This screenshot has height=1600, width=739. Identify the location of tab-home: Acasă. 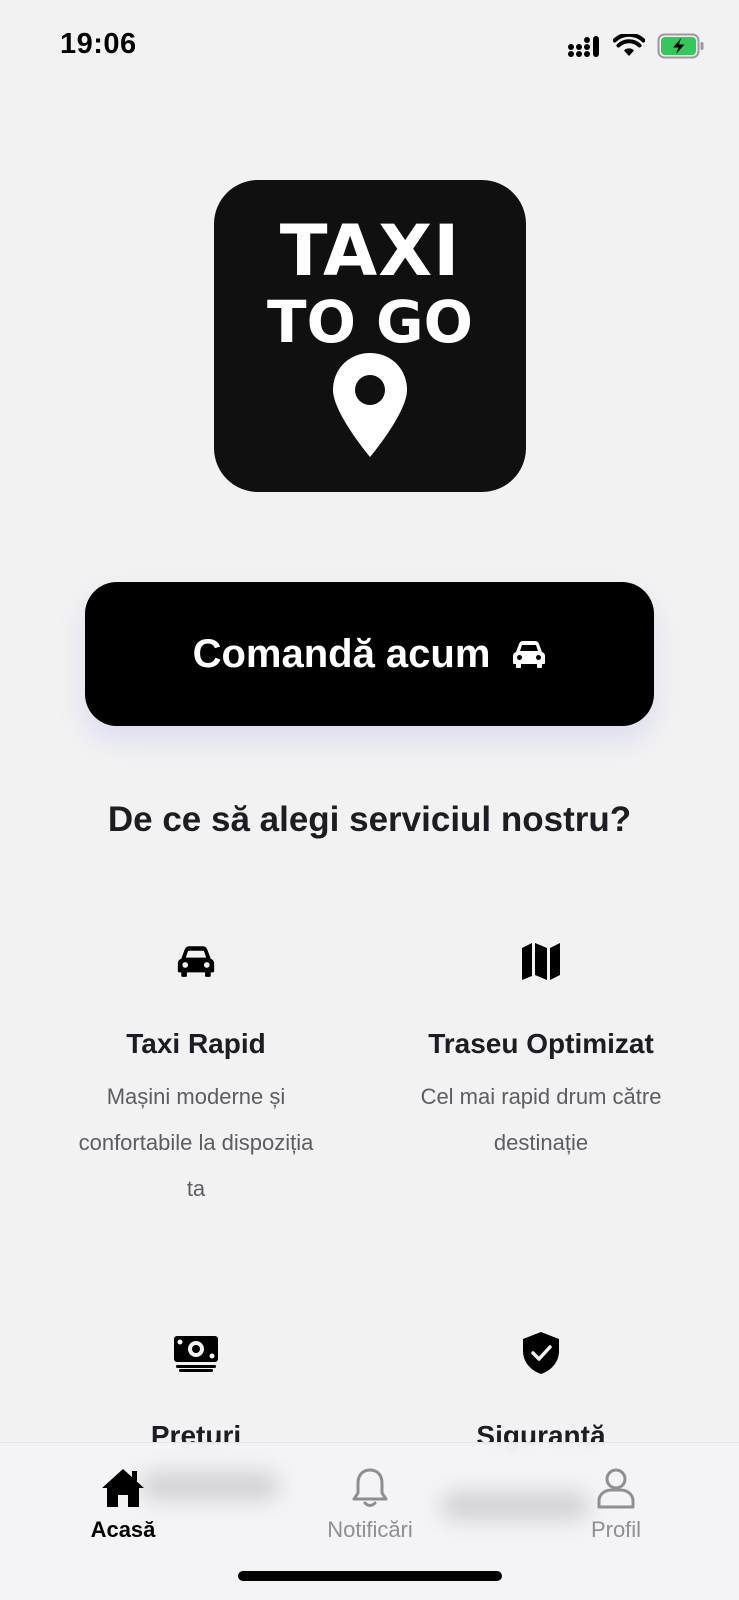
(123, 1504).